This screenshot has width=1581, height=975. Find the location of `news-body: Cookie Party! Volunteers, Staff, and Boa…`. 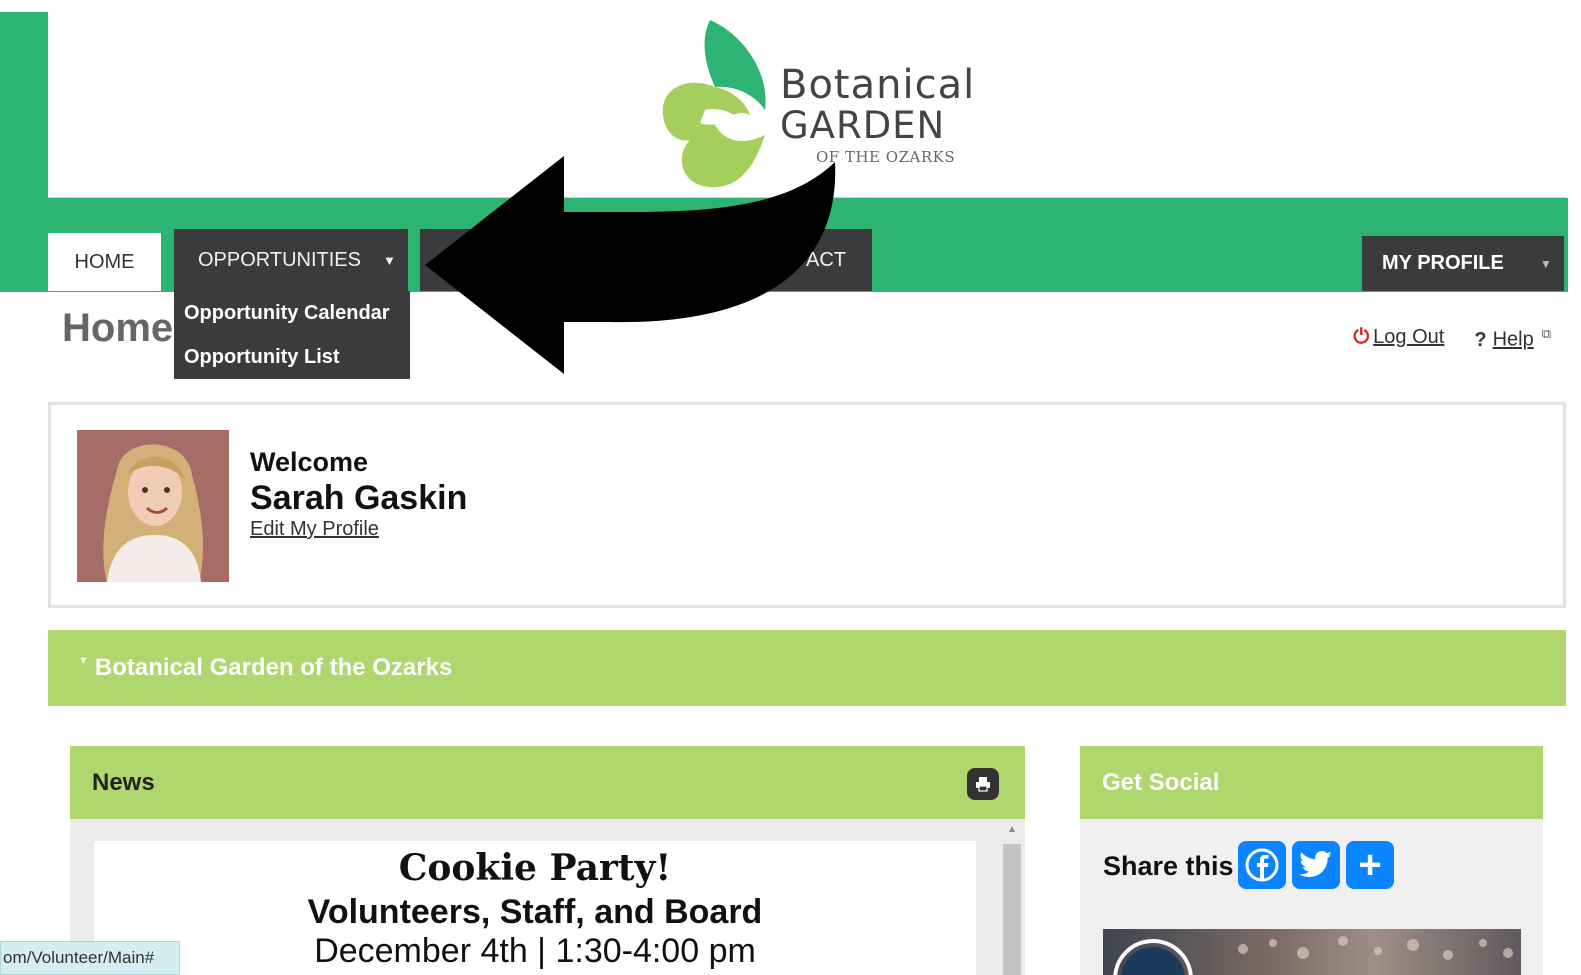

news-body: Cookie Party! Volunteers, Staff, and Boa… is located at coordinates (547, 897).